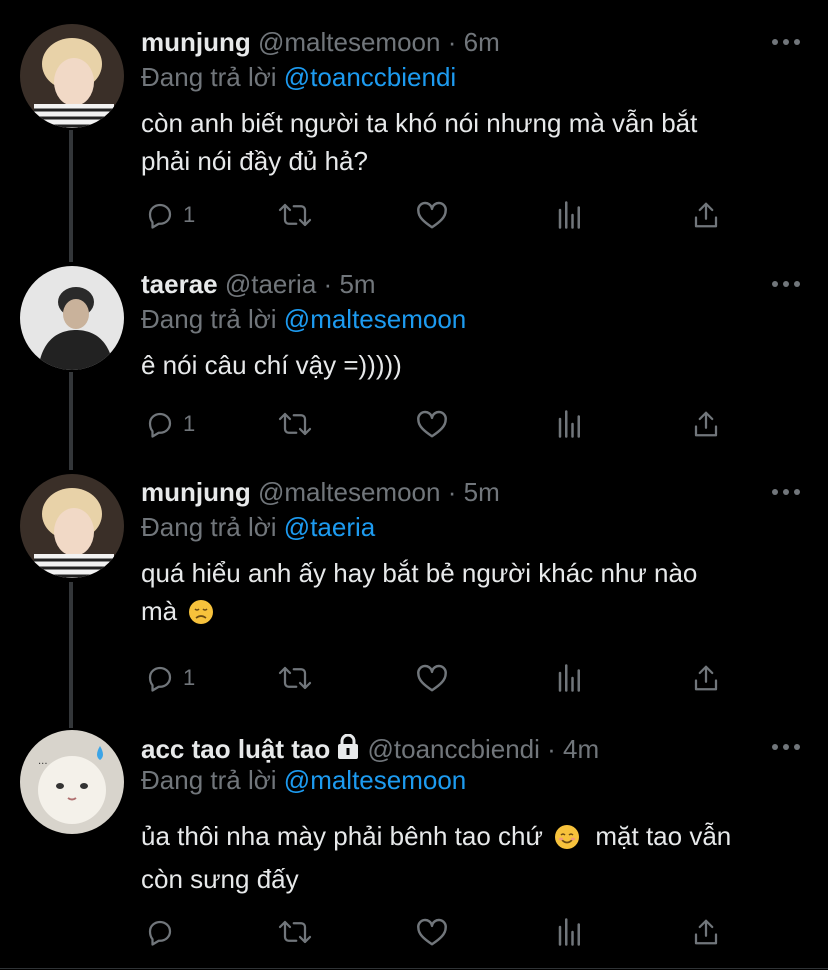 The image size is (828, 970). I want to click on divider, so click(414, 968).